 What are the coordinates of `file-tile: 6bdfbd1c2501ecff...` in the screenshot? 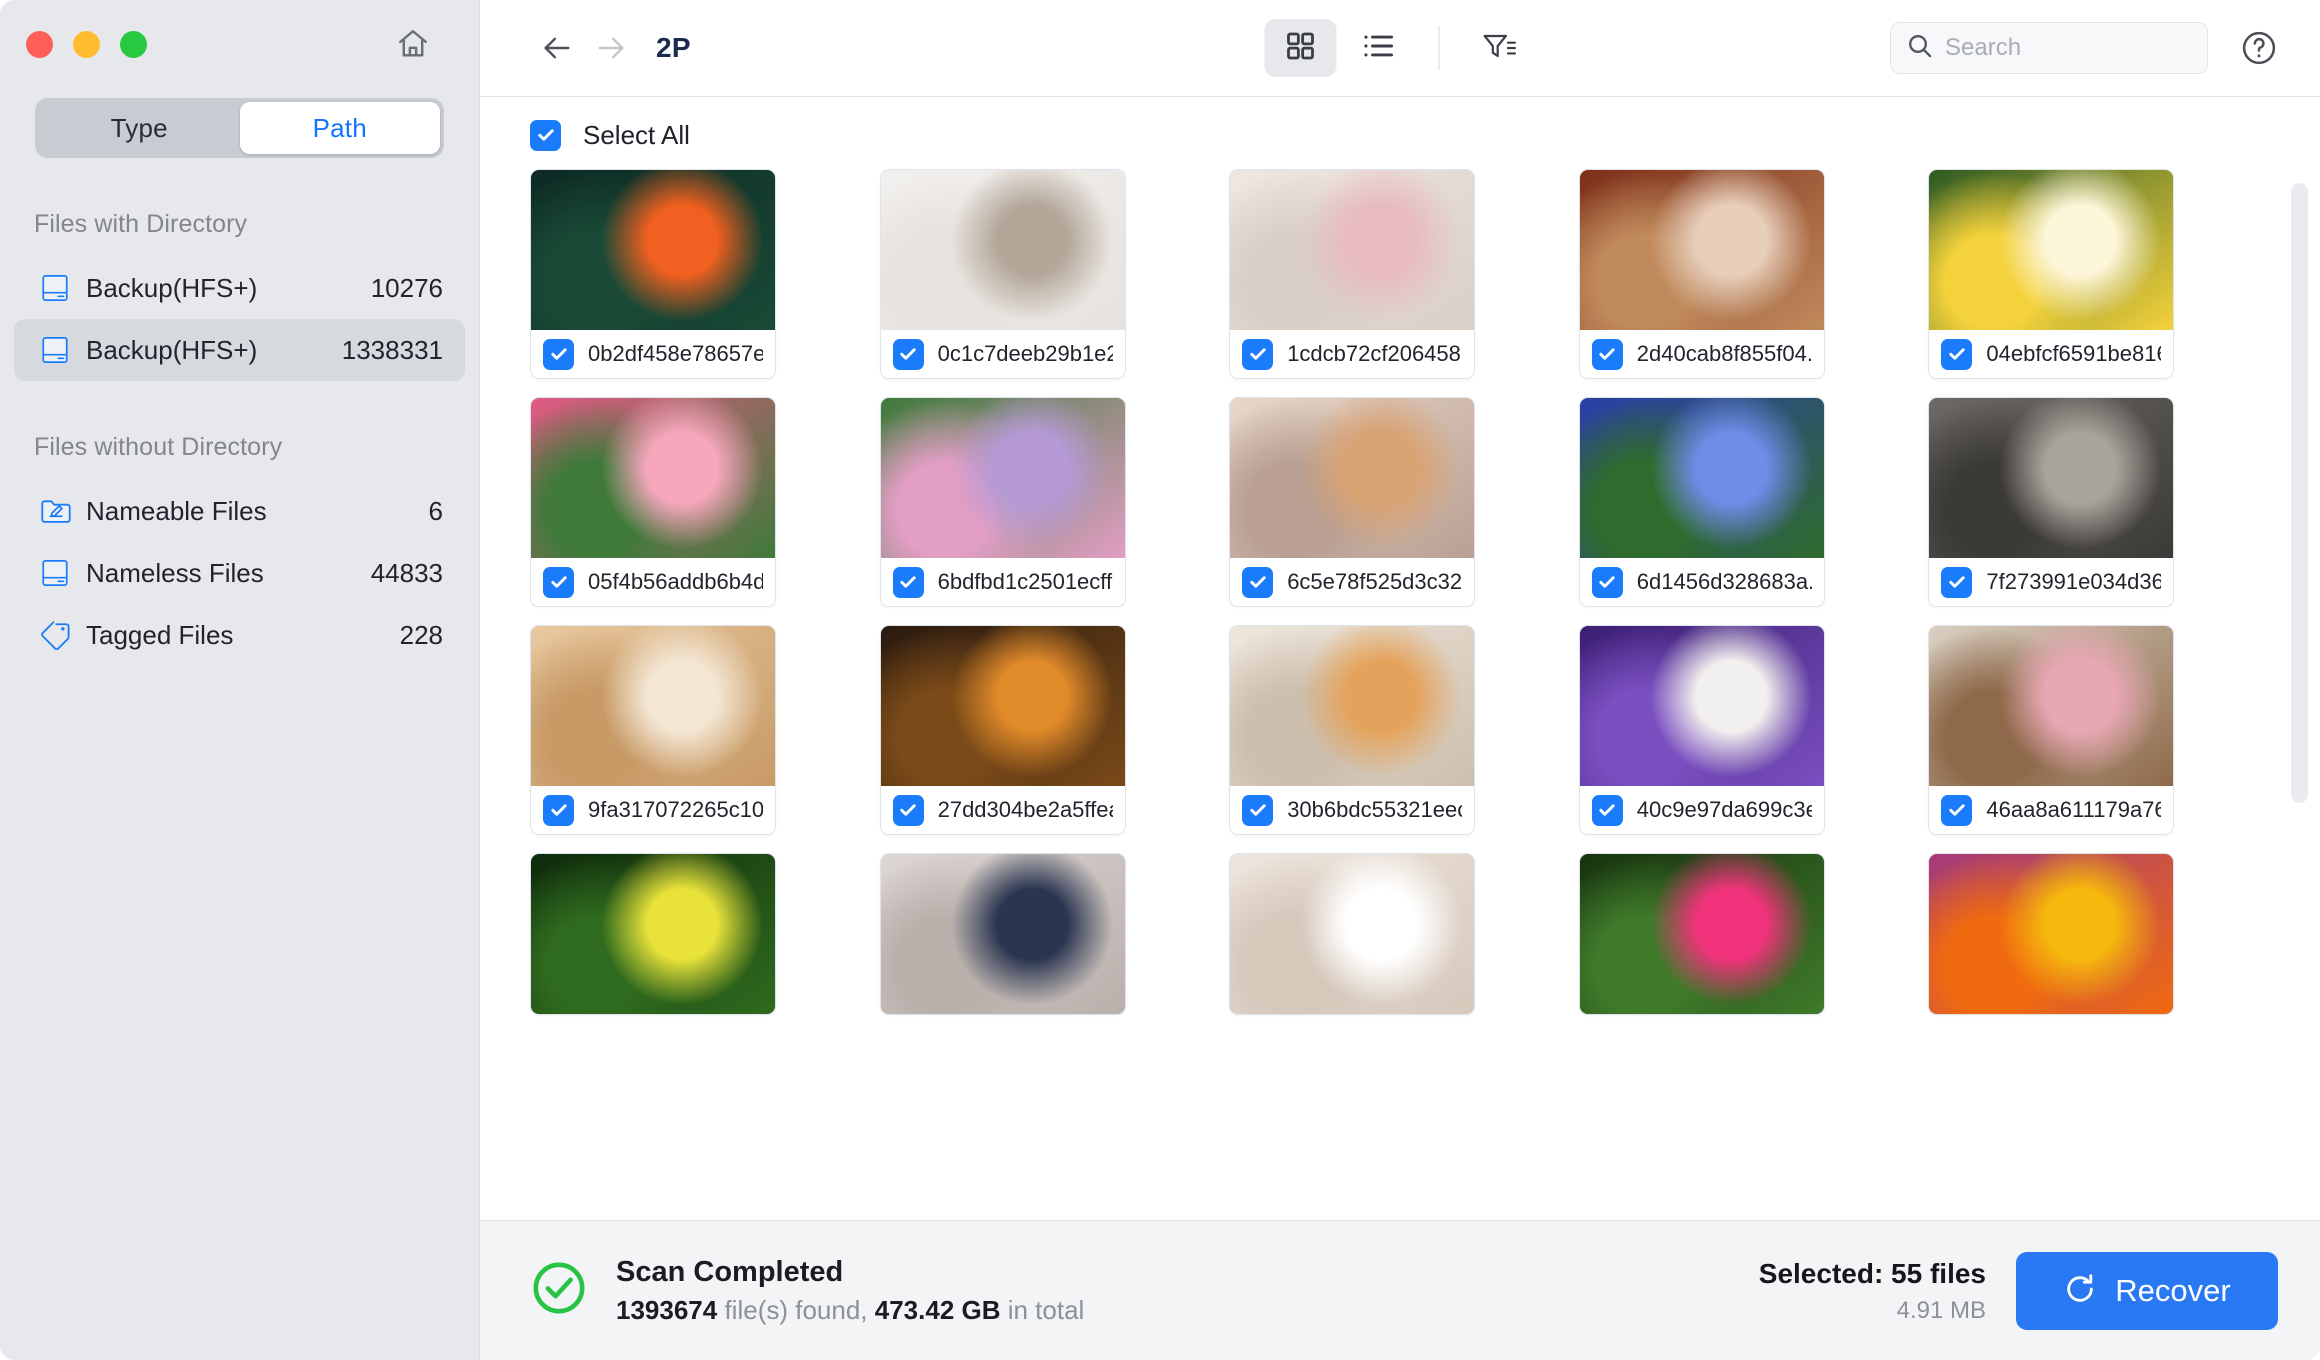 It's located at (1002, 502).